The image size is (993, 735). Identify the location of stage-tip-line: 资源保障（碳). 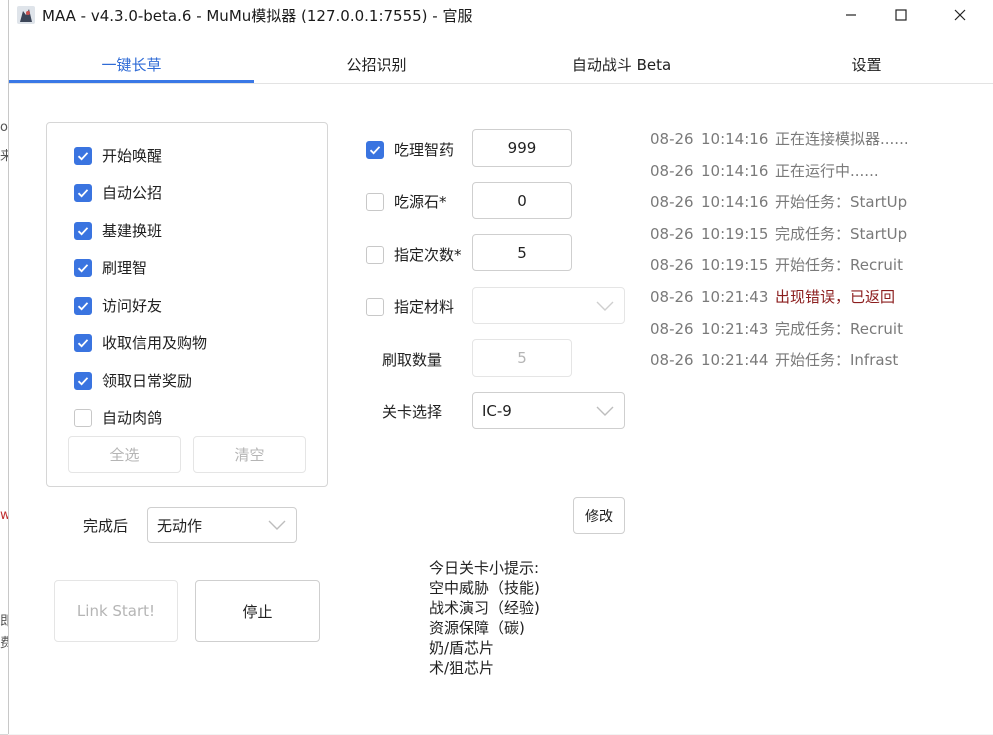
(477, 628).